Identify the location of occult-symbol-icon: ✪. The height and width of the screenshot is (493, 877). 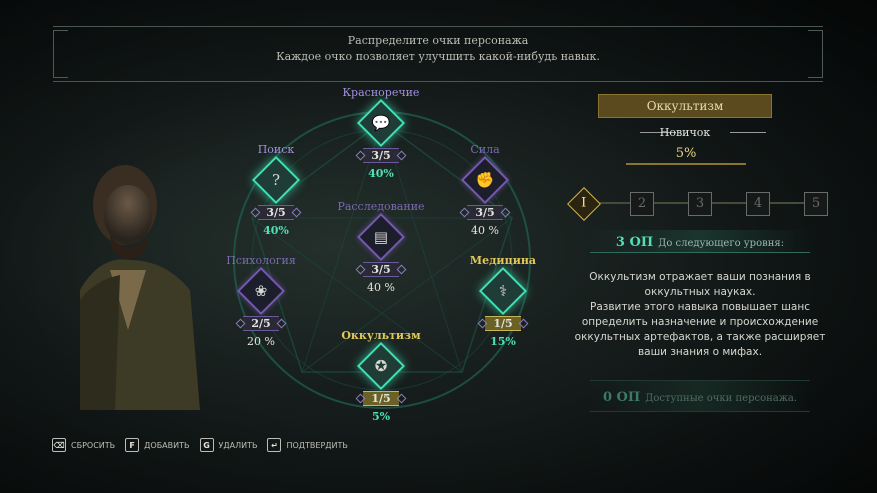
(381, 366).